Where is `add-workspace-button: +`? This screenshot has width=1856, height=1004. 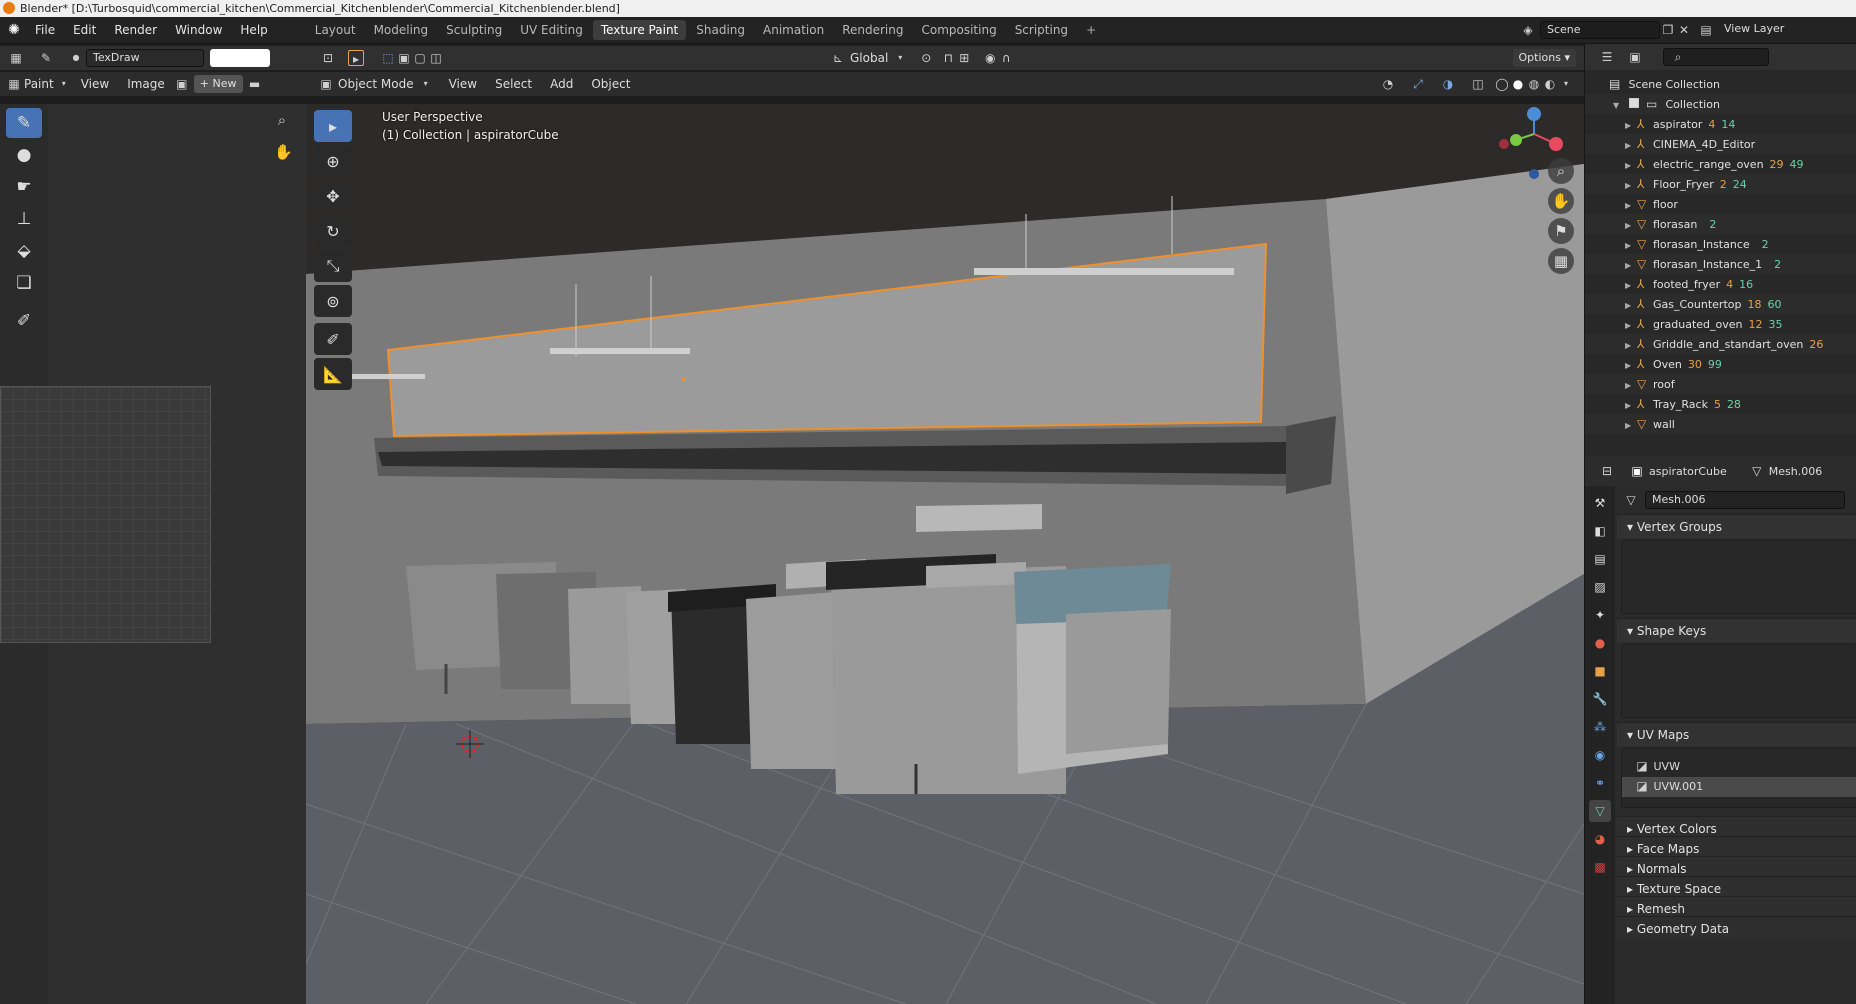
add-workspace-button: + is located at coordinates (1091, 30).